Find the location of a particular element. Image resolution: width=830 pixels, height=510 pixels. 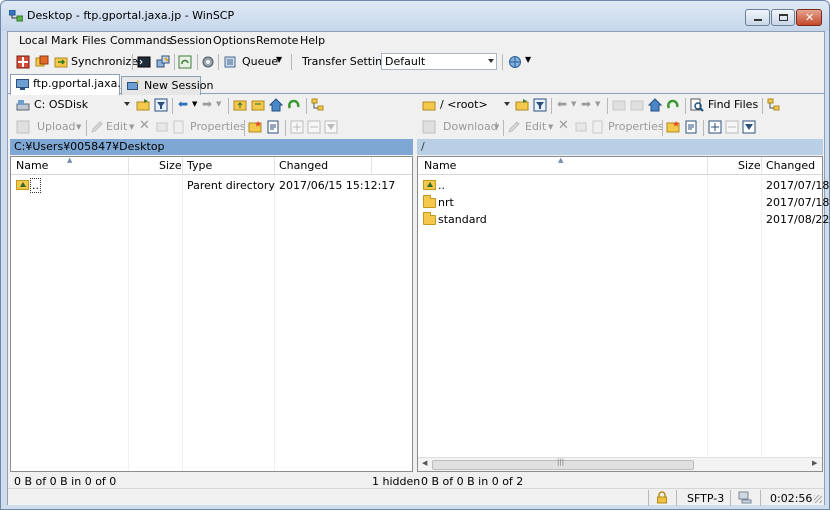

scrollbar-thumb: ||| is located at coordinates (563, 464).